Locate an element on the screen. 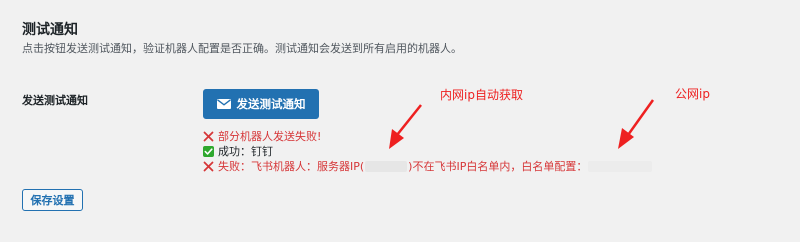 This screenshot has width=800, height=242. check-icon is located at coordinates (208, 151).